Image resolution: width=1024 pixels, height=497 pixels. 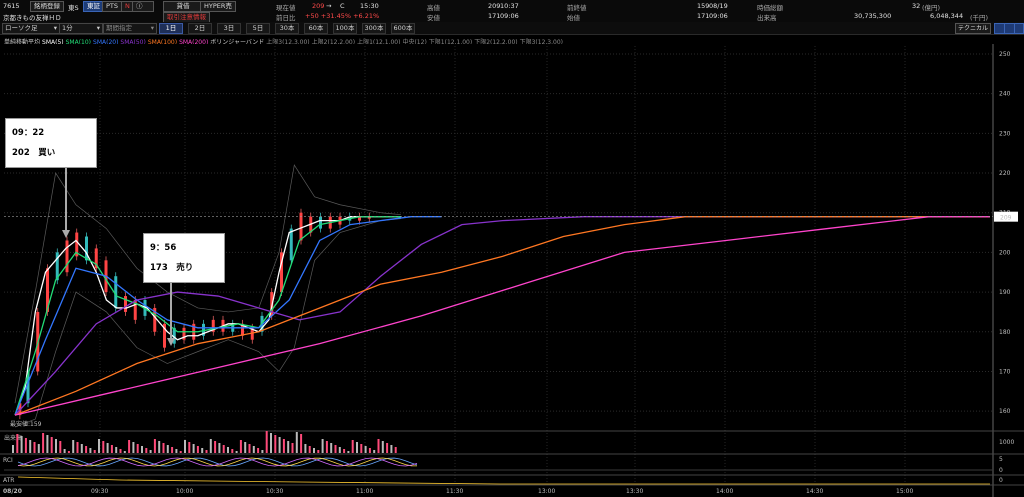 What do you see at coordinates (11, 6) in the screenshot?
I see `stock-code: 7615` at bounding box center [11, 6].